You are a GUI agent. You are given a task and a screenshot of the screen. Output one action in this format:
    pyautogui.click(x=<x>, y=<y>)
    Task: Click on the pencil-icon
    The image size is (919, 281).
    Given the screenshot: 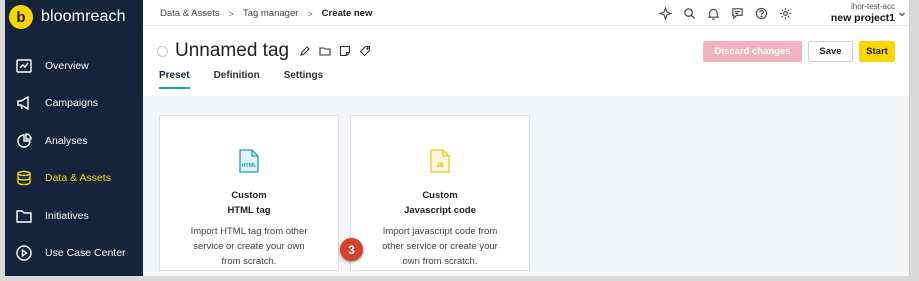 What is the action you would take?
    pyautogui.click(x=305, y=51)
    